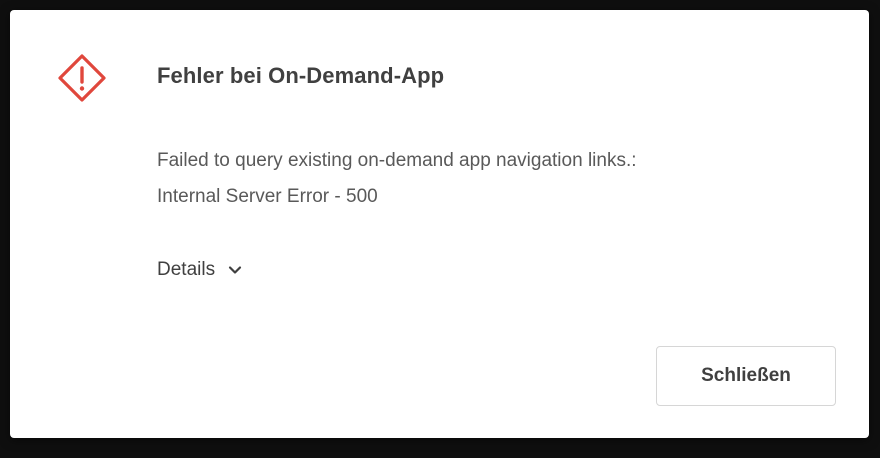  I want to click on details-toggle: Details, so click(200, 270).